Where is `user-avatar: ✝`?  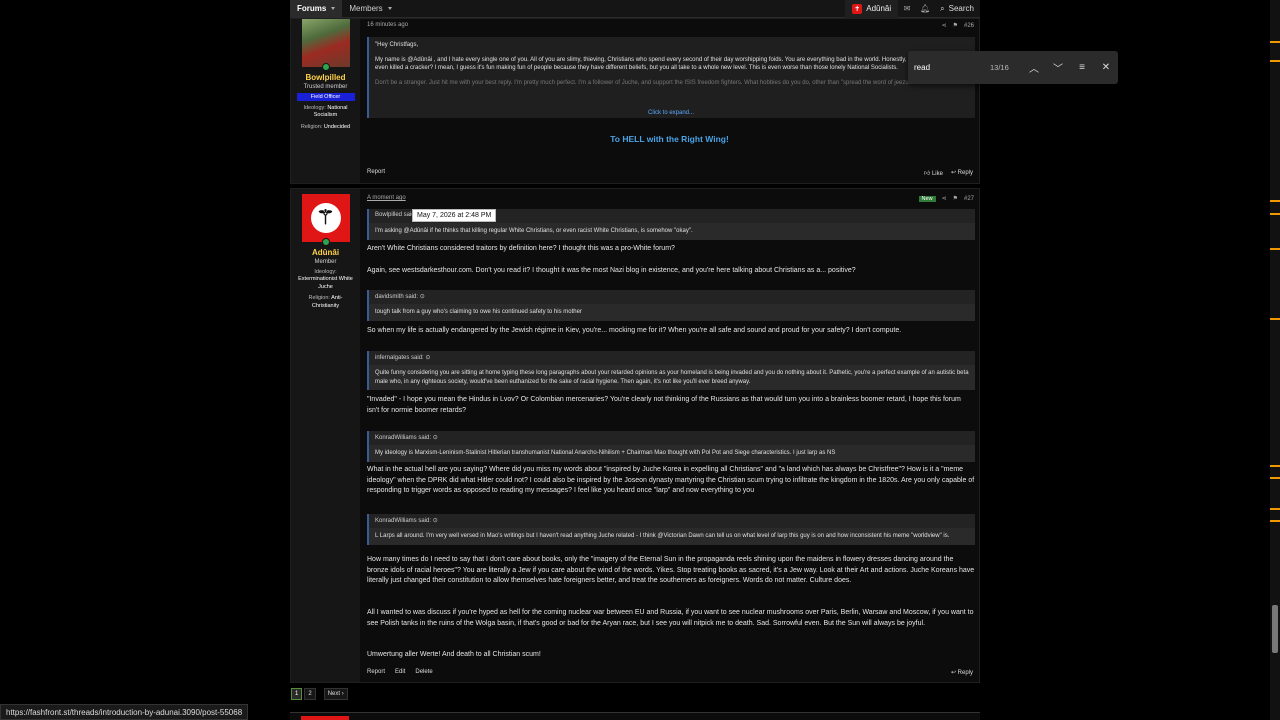
user-avatar: ✝ is located at coordinates (857, 8).